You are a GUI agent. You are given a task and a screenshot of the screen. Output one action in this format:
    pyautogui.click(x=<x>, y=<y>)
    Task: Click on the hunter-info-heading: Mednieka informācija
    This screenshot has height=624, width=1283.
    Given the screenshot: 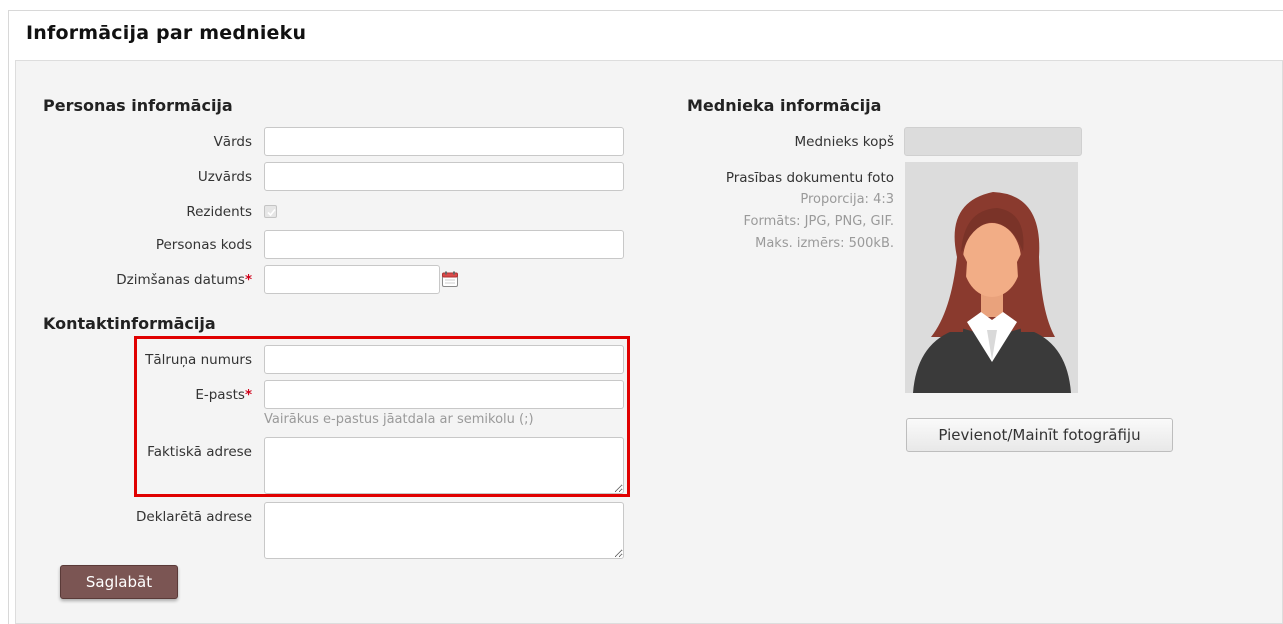 What is the action you would take?
    pyautogui.click(x=784, y=105)
    